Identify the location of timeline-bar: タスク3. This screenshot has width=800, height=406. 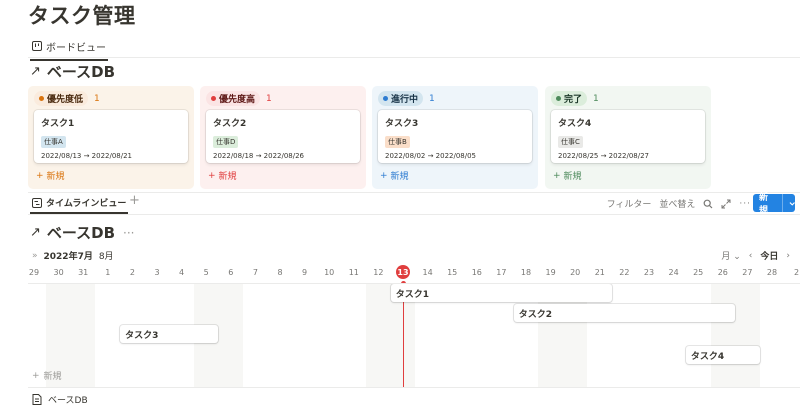
(169, 334).